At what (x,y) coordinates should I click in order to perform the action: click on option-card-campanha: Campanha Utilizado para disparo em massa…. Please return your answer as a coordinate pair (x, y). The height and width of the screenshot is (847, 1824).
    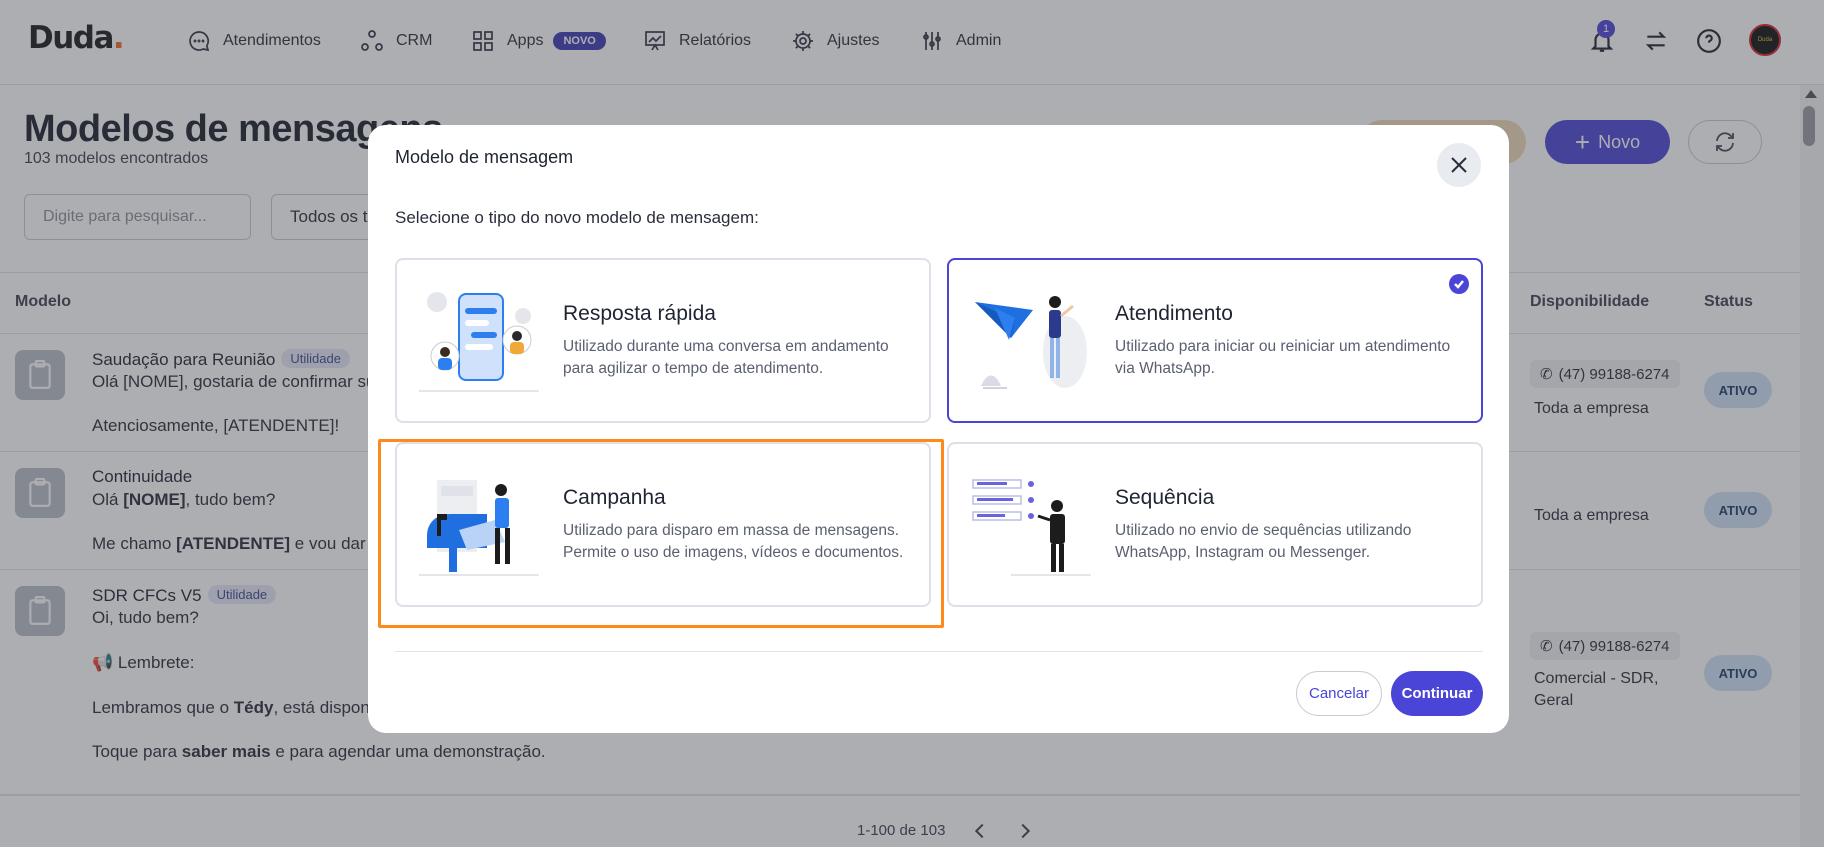
    Looking at the image, I should click on (663, 524).